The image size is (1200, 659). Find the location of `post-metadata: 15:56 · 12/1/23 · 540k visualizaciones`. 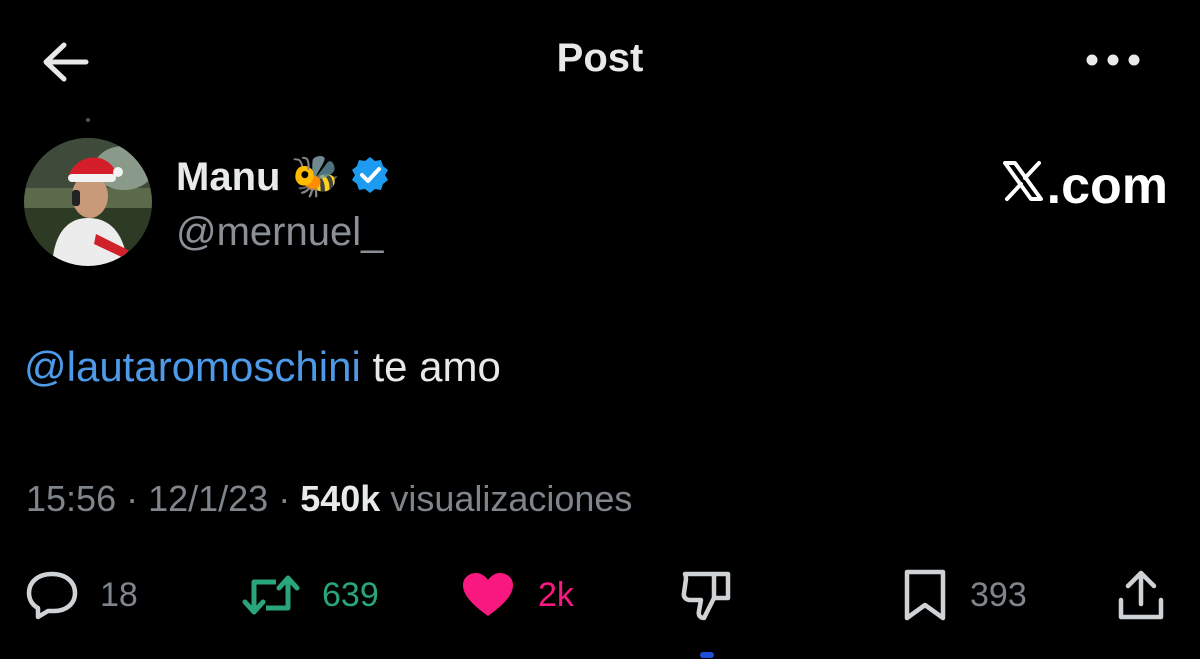

post-metadata: 15:56 · 12/1/23 · 540k visualizaciones is located at coordinates (329, 499).